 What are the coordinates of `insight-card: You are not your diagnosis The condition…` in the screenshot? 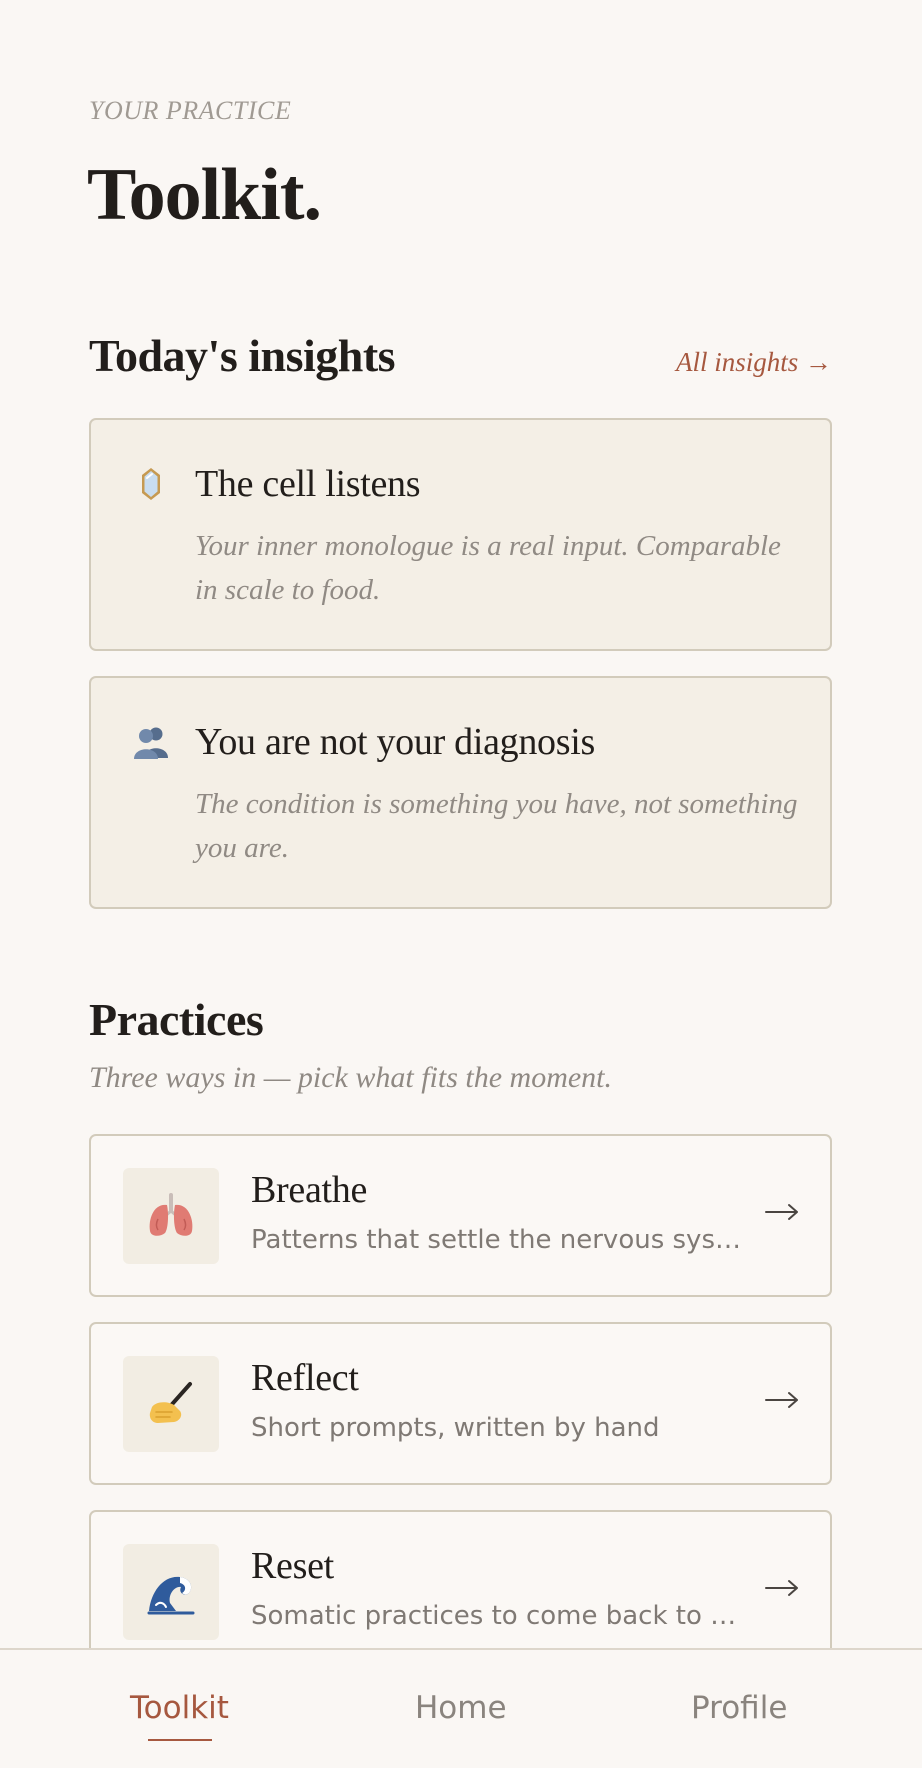 It's located at (460, 792).